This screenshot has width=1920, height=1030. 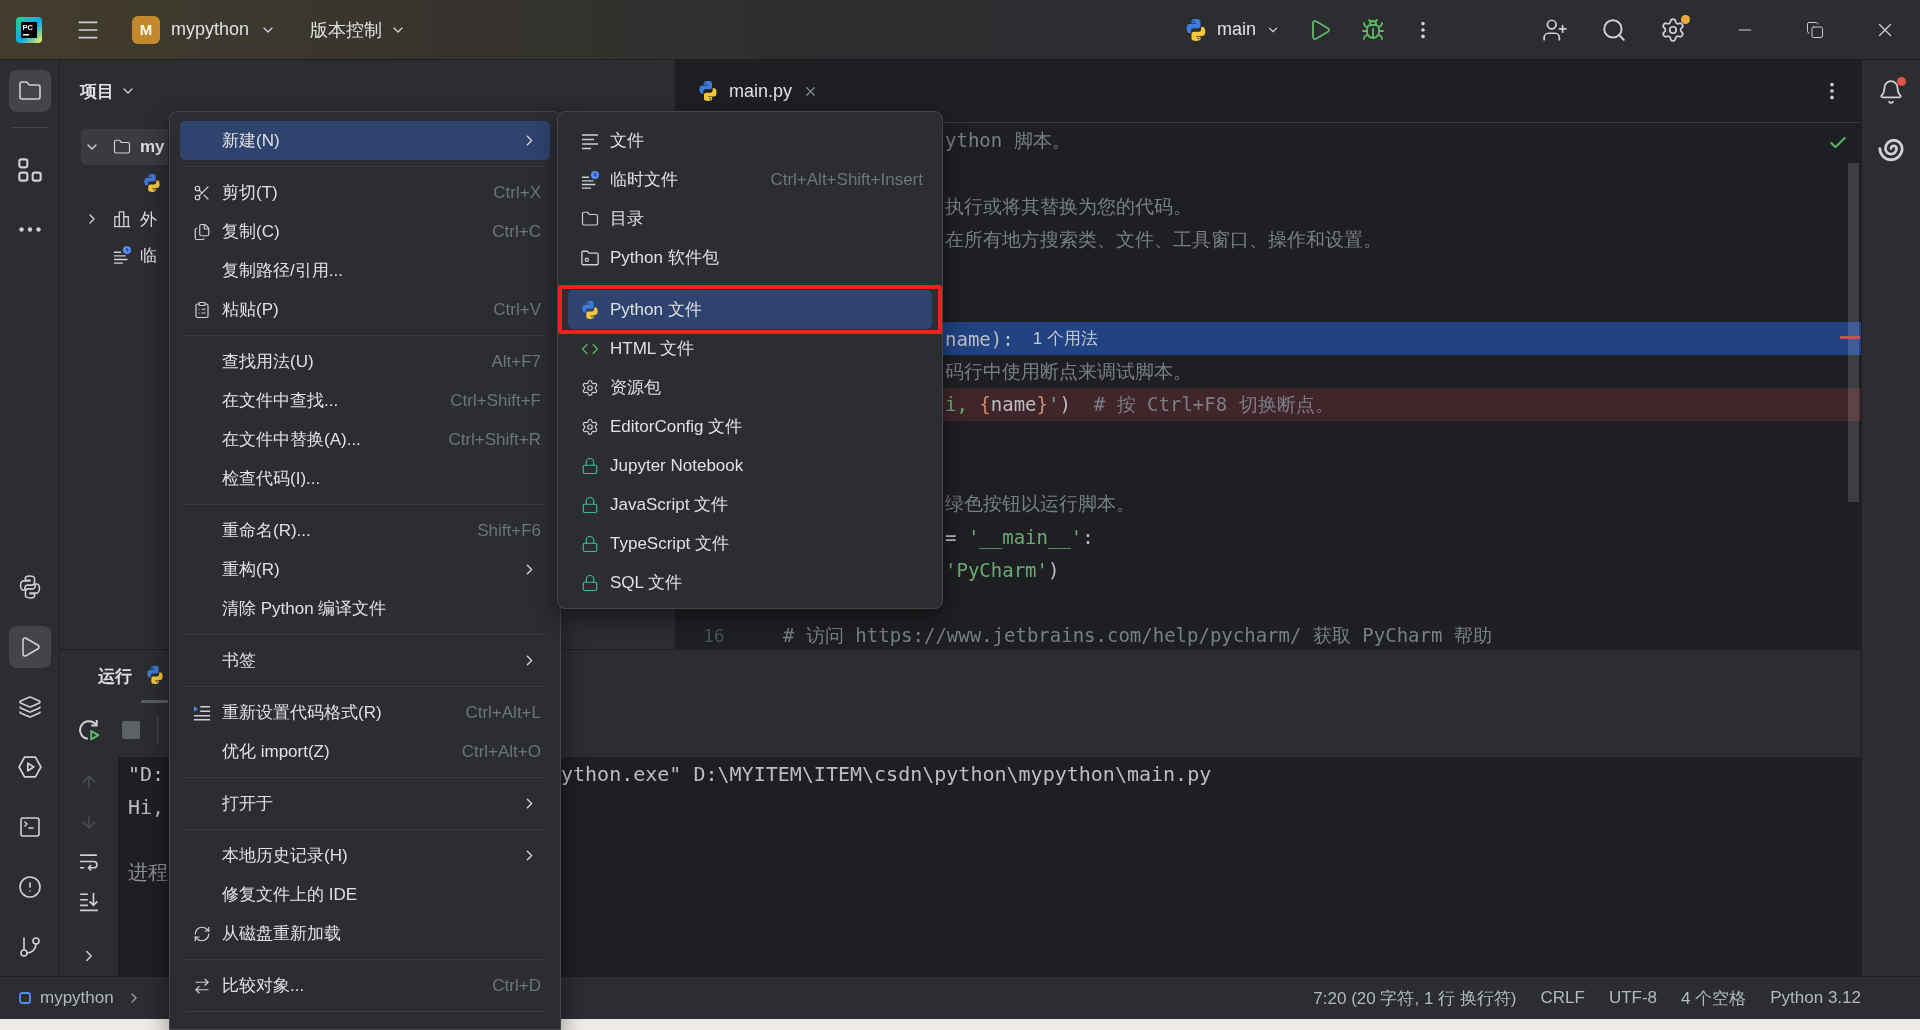 What do you see at coordinates (365, 569) in the screenshot?
I see `menu-item: 重构(R)` at bounding box center [365, 569].